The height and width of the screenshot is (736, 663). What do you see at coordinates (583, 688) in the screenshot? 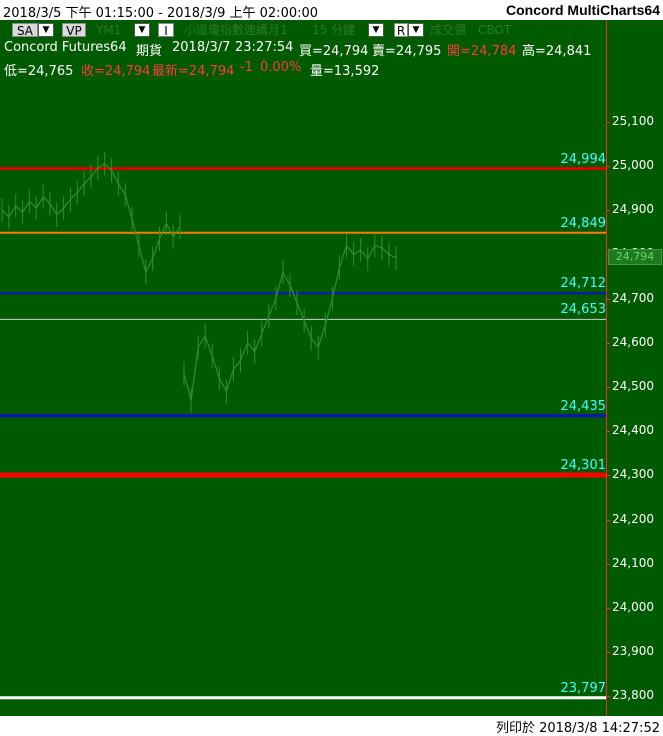
I see `level-label: 23,797` at bounding box center [583, 688].